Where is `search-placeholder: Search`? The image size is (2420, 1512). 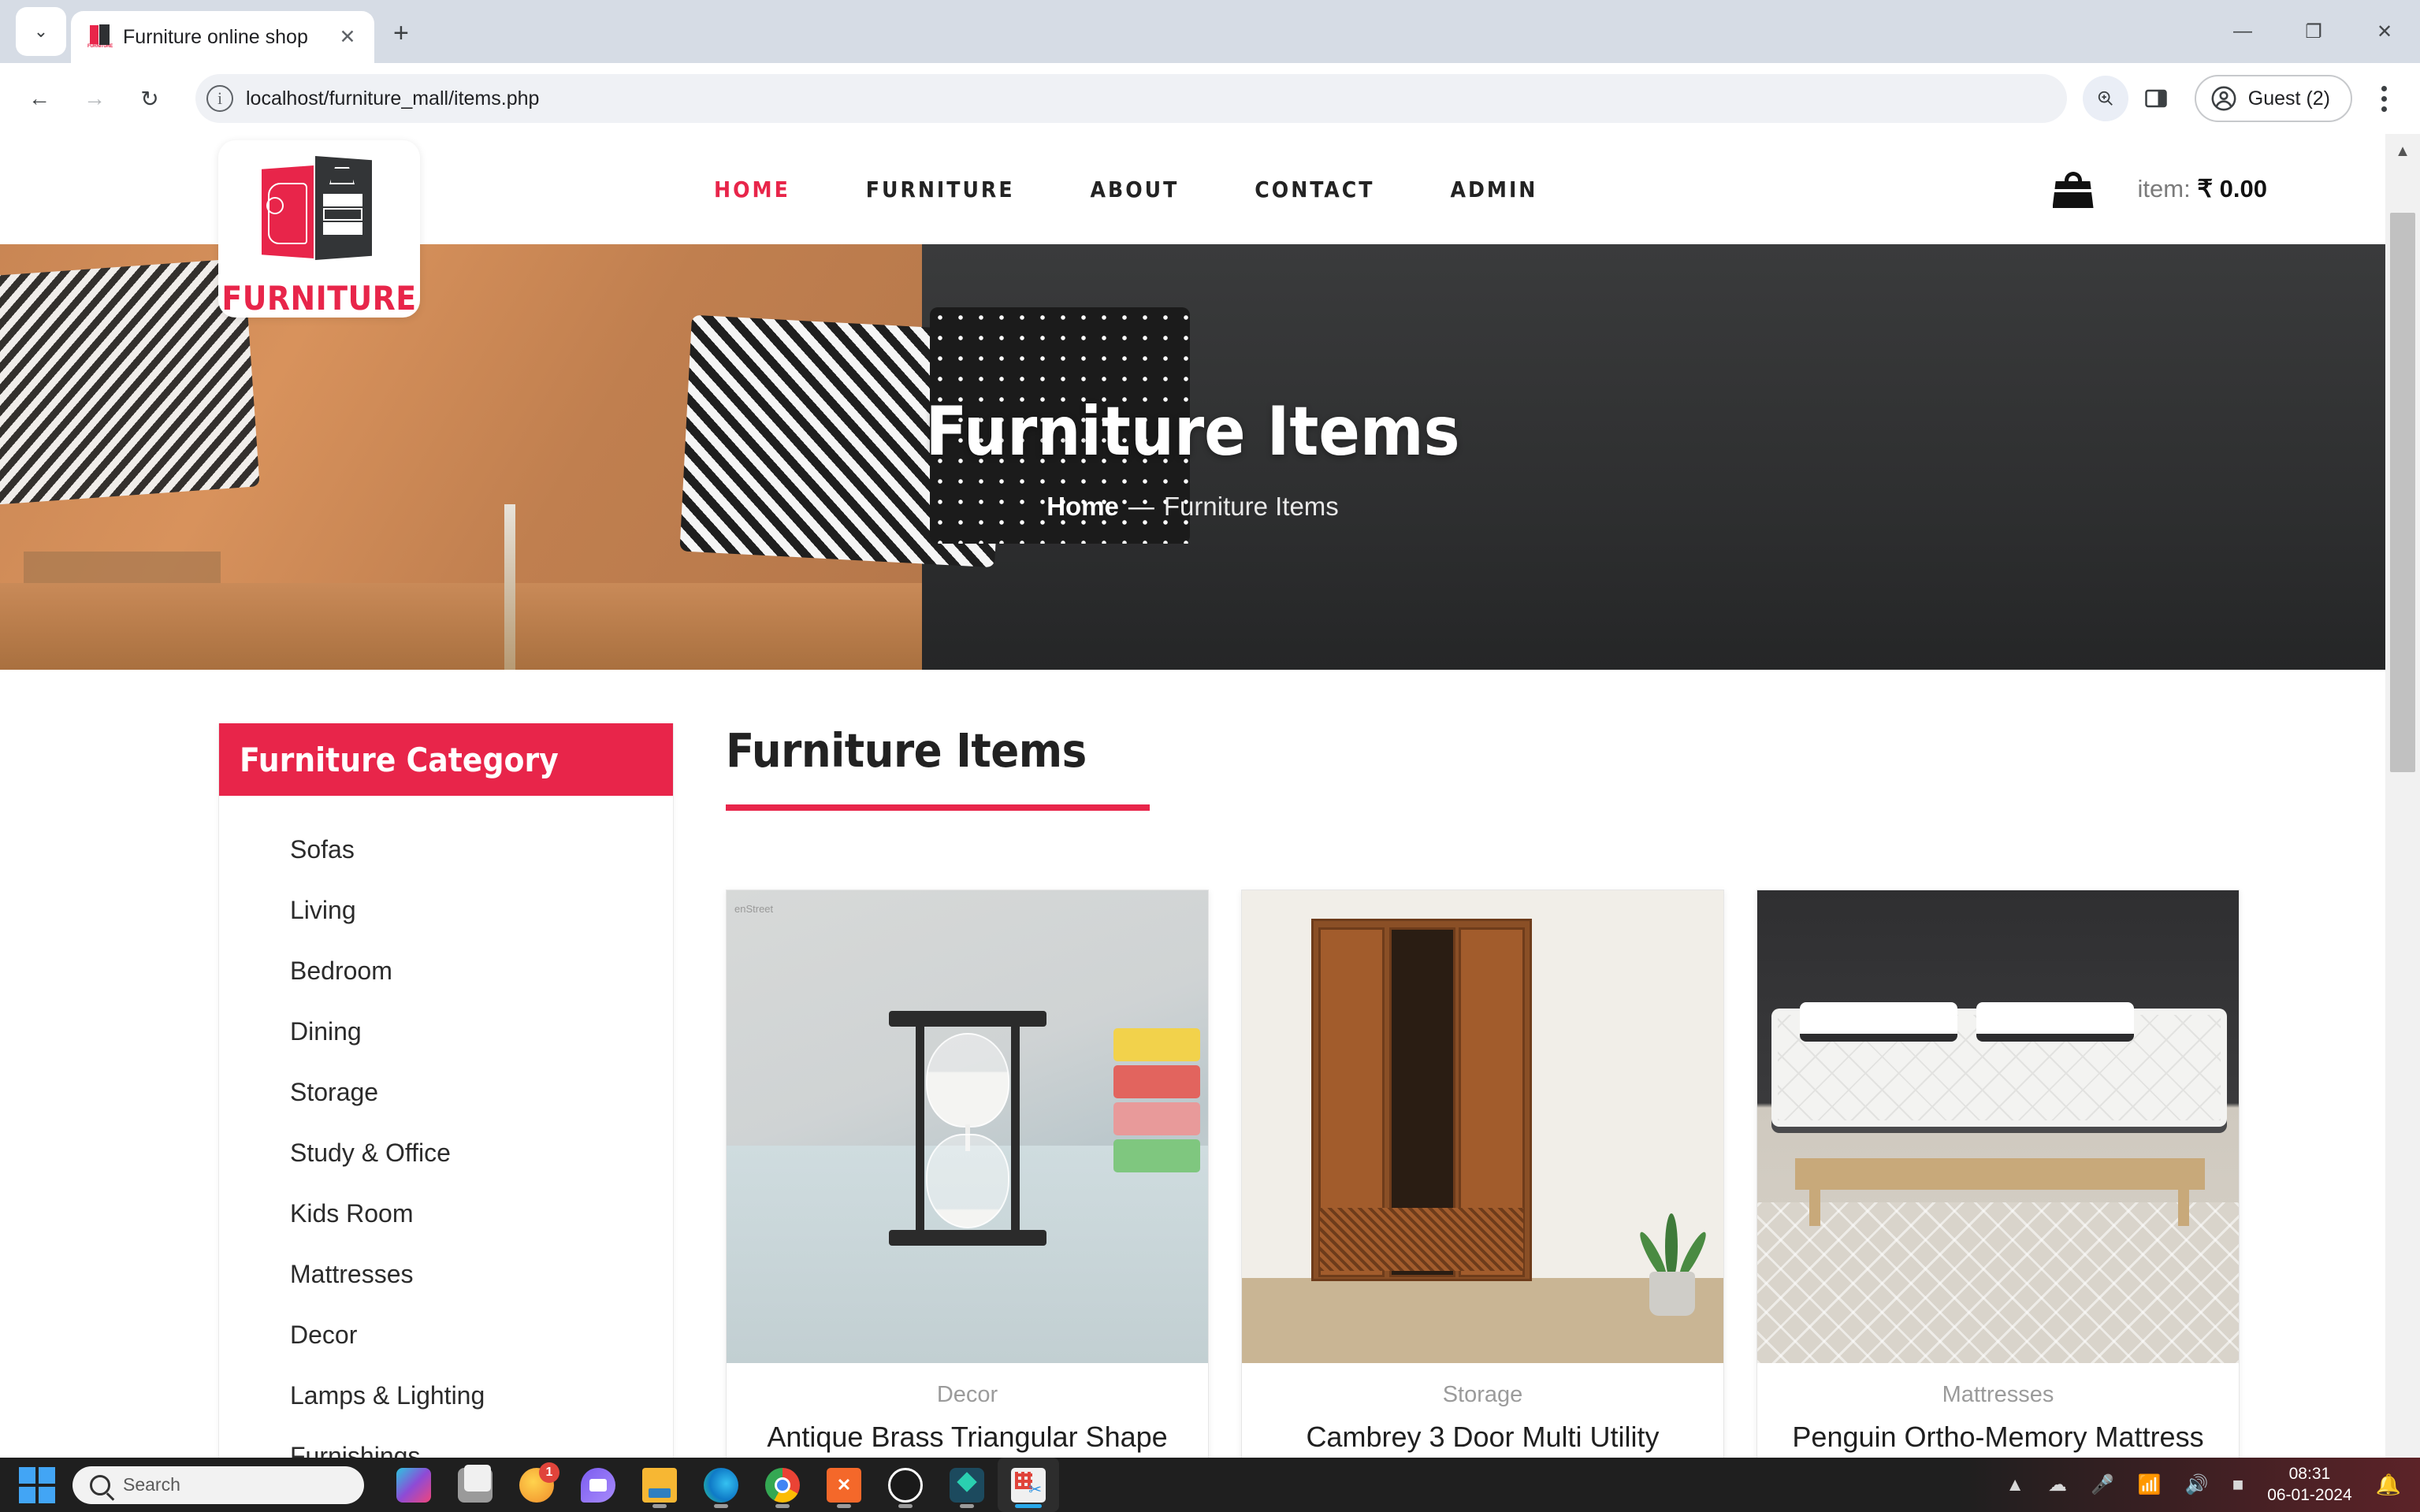
search-placeholder: Search is located at coordinates (151, 1484).